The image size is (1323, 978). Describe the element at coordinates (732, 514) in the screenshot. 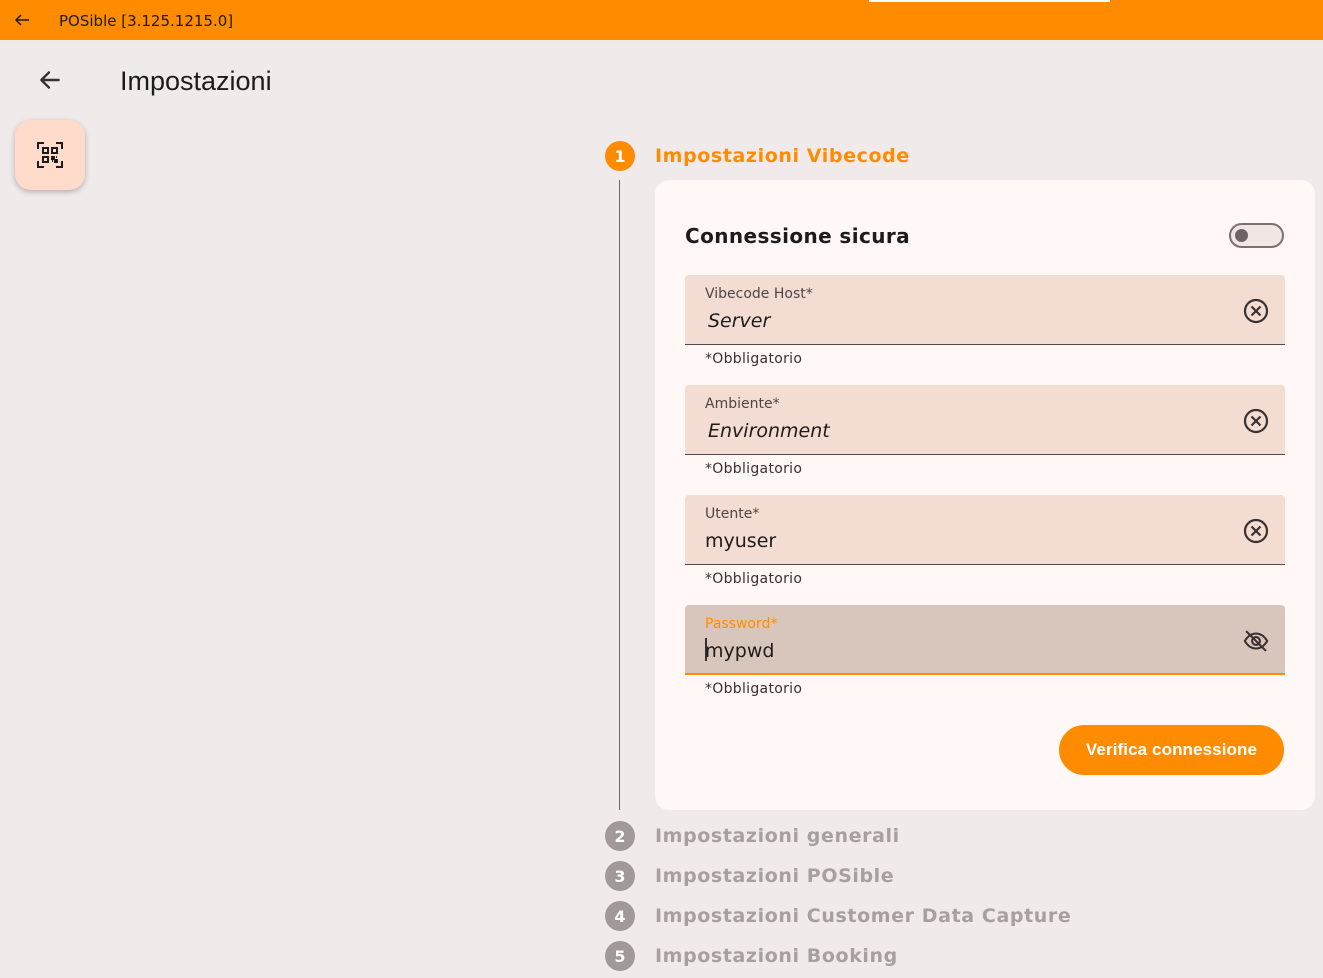

I see `user-label: Utente*` at that location.